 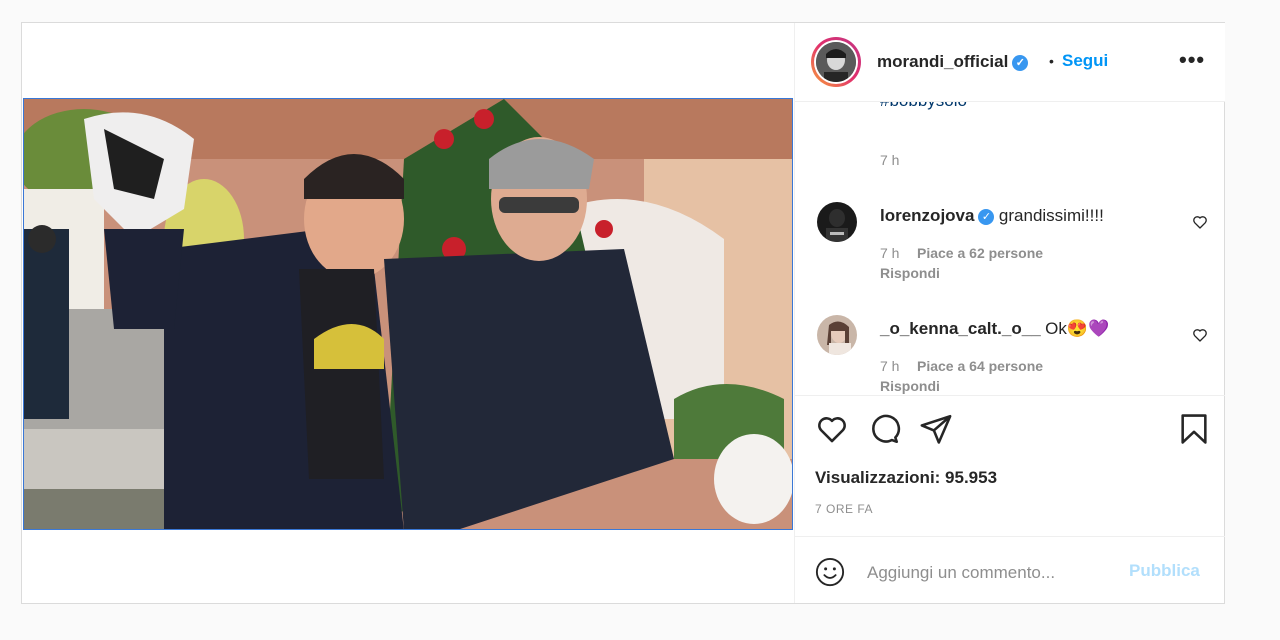 What do you see at coordinates (844, 509) in the screenshot?
I see `post-time-ago: 7 ORE FA` at bounding box center [844, 509].